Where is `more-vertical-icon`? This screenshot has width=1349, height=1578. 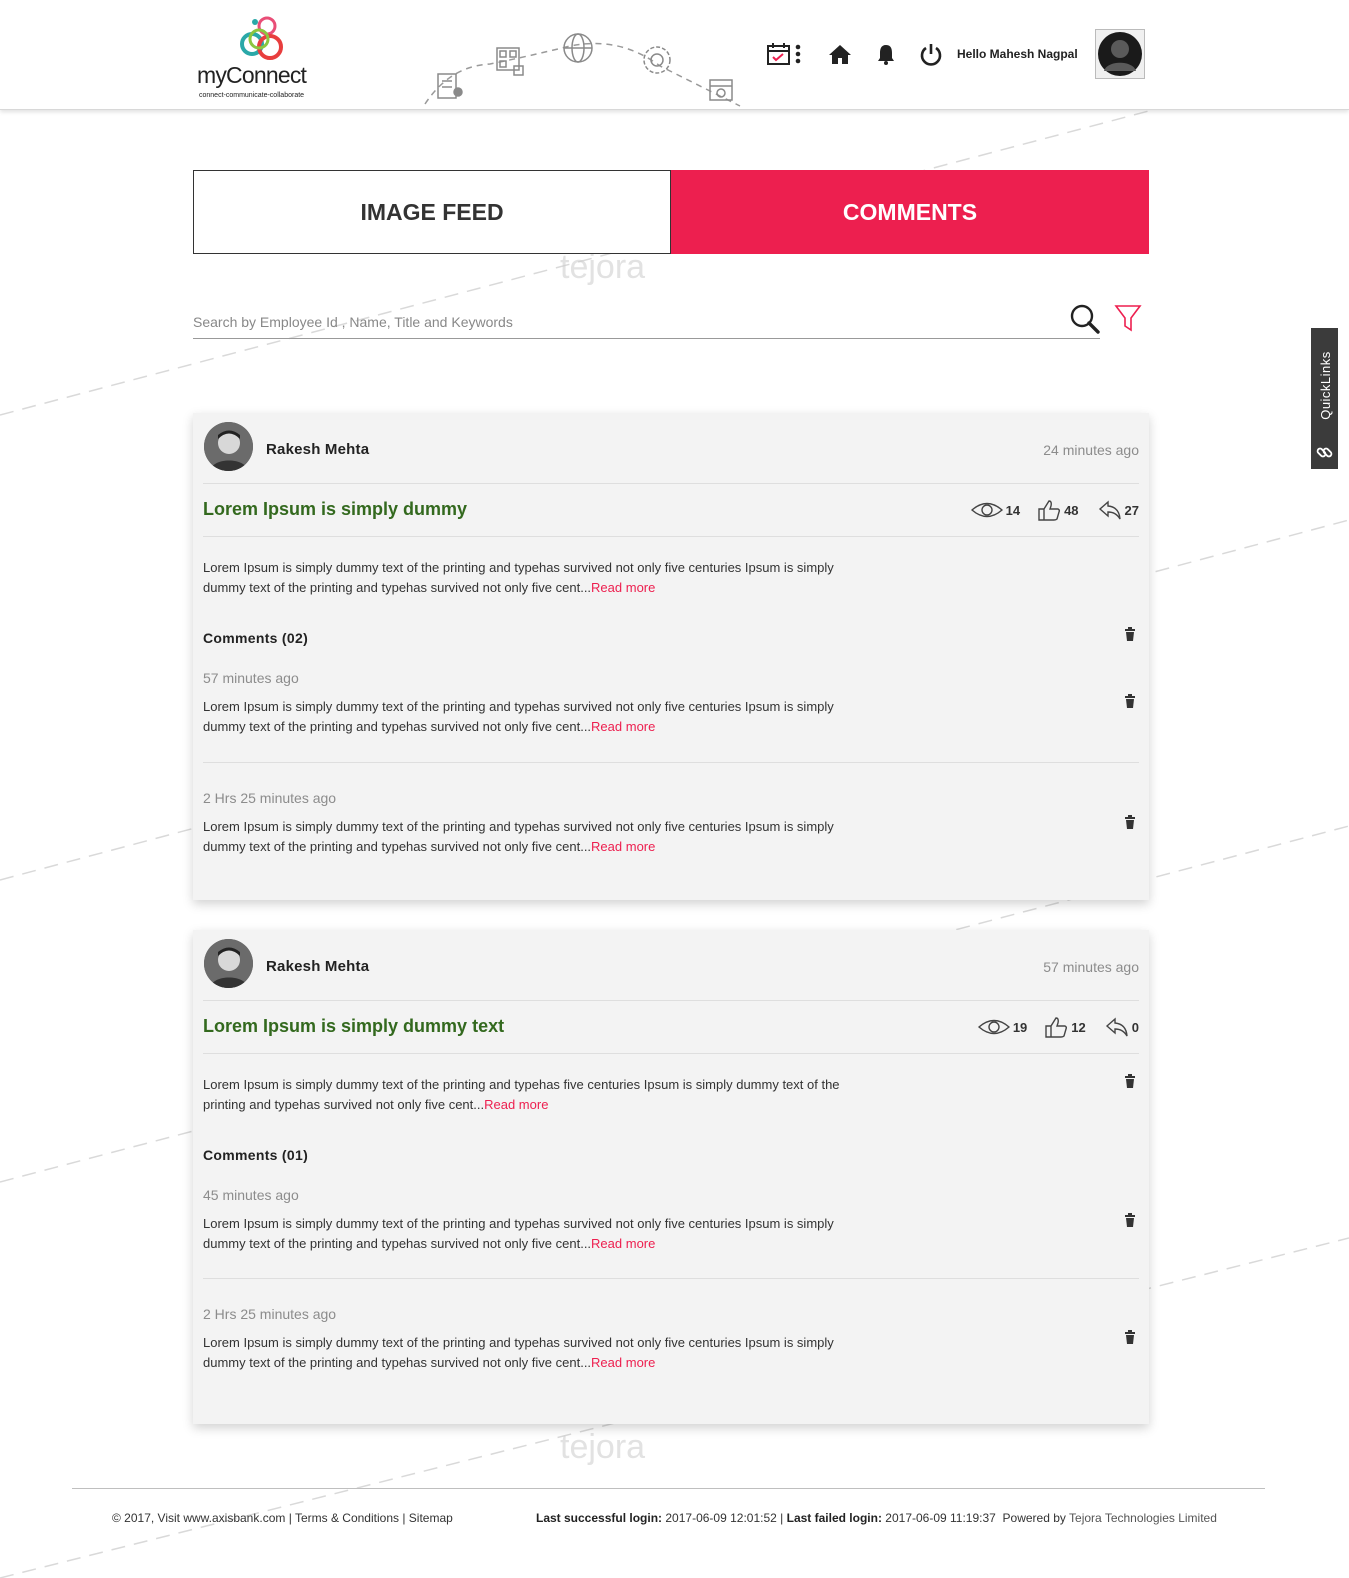 more-vertical-icon is located at coordinates (798, 54).